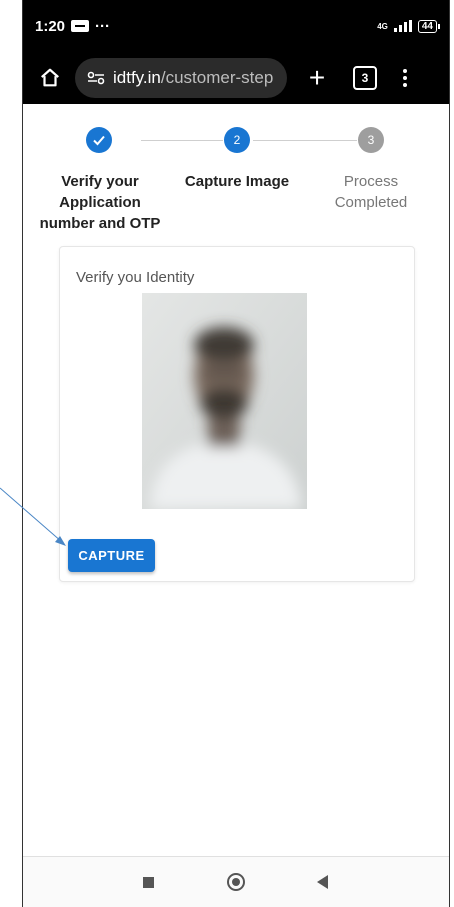  I want to click on browser-toolbar: idtfy.in/customer-step + 3, so click(236, 78).